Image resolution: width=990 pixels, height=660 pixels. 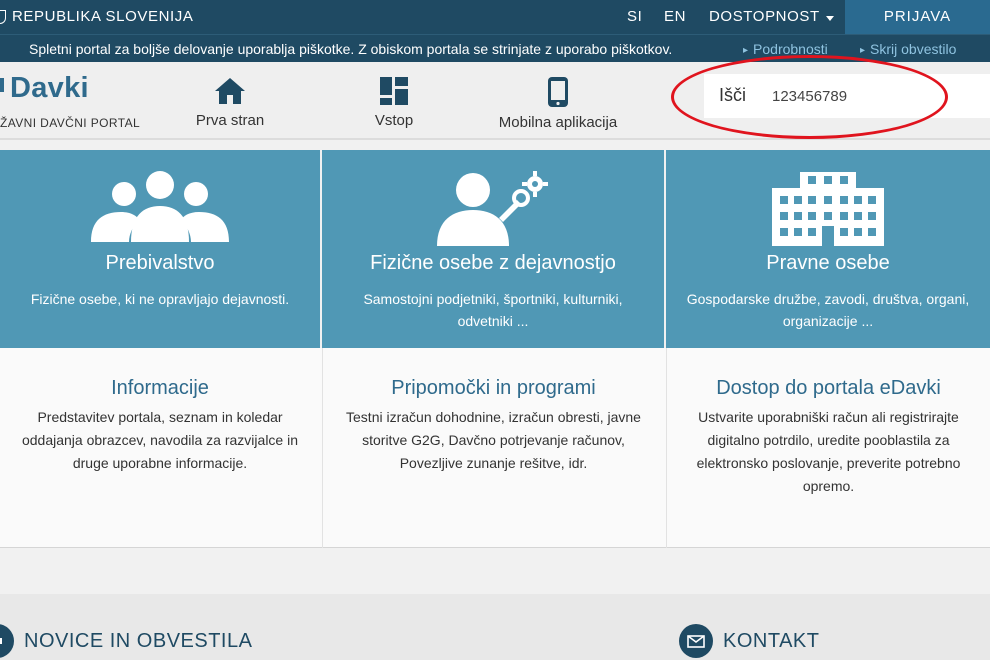 I want to click on home-icon, so click(x=230, y=91).